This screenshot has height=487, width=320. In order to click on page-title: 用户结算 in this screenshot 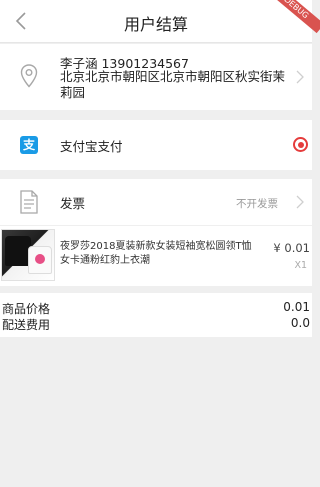, I will do `click(155, 24)`.